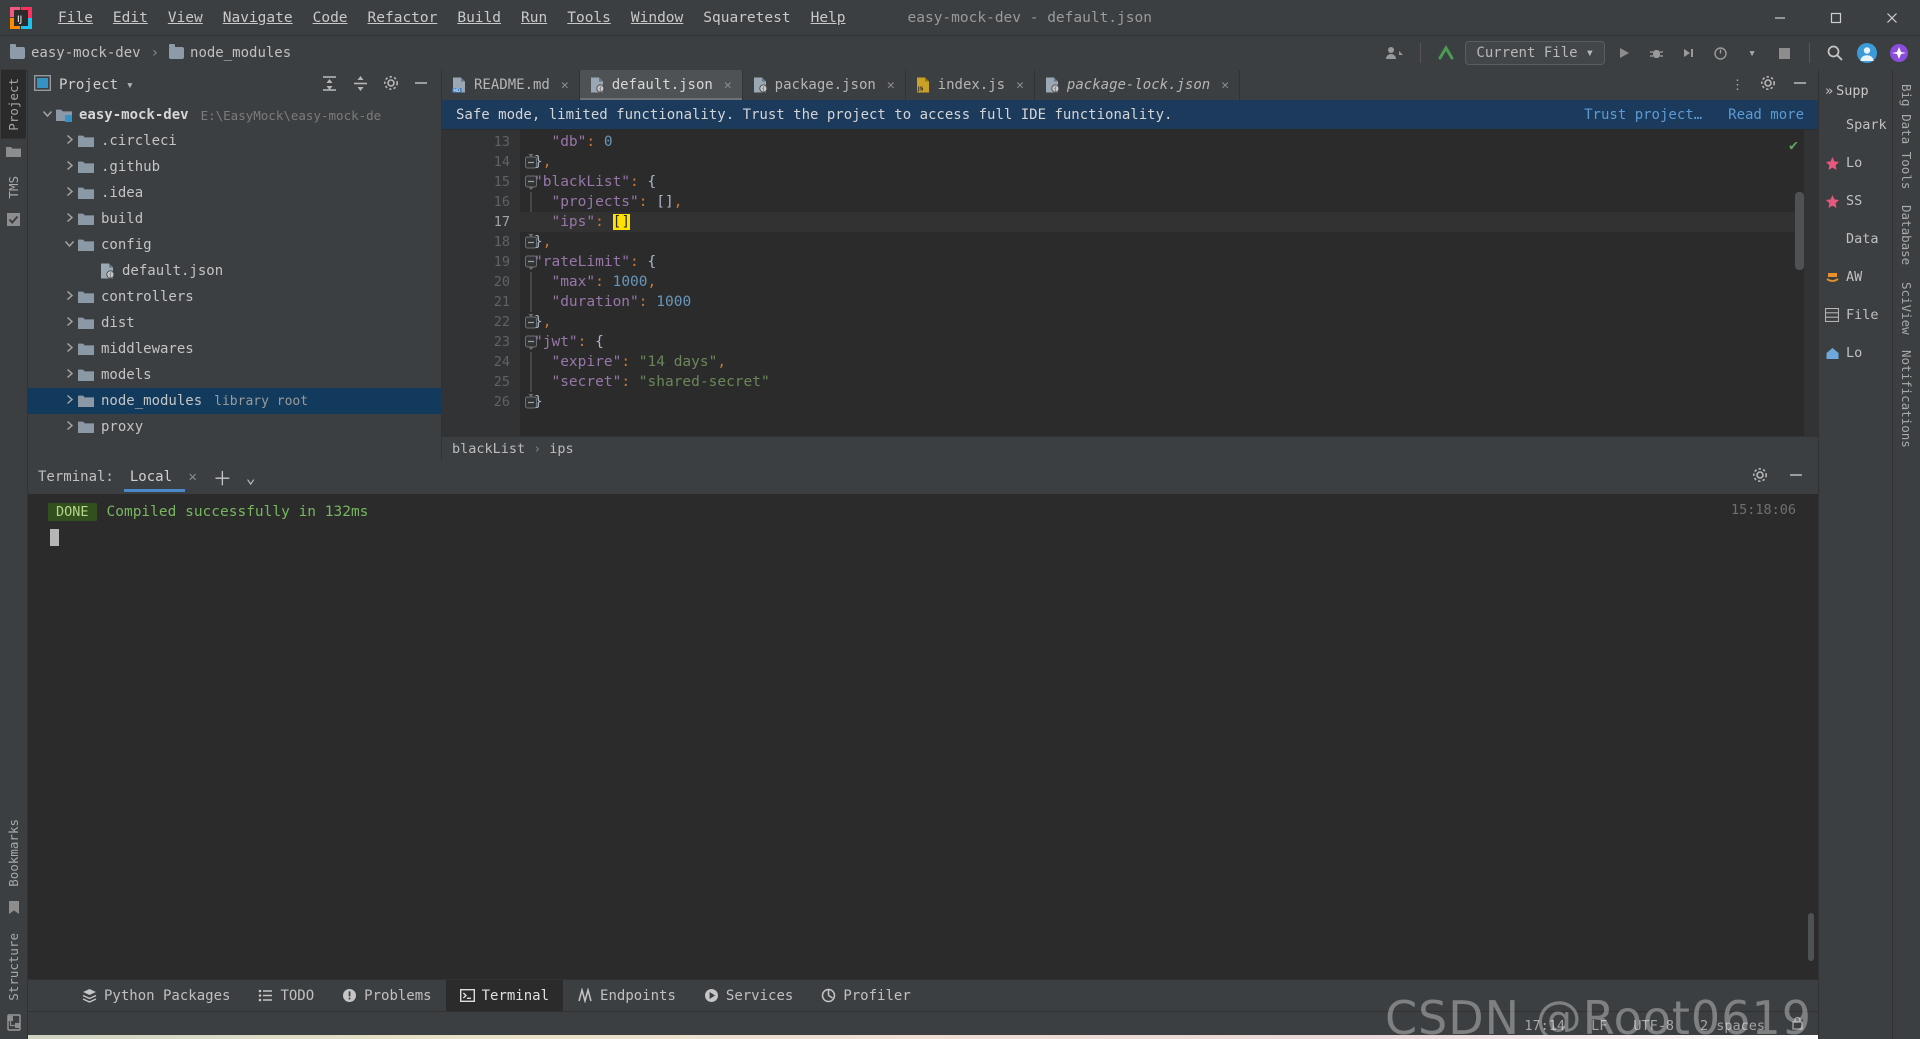 The width and height of the screenshot is (1920, 1039). I want to click on collapse-all-icon, so click(360, 85).